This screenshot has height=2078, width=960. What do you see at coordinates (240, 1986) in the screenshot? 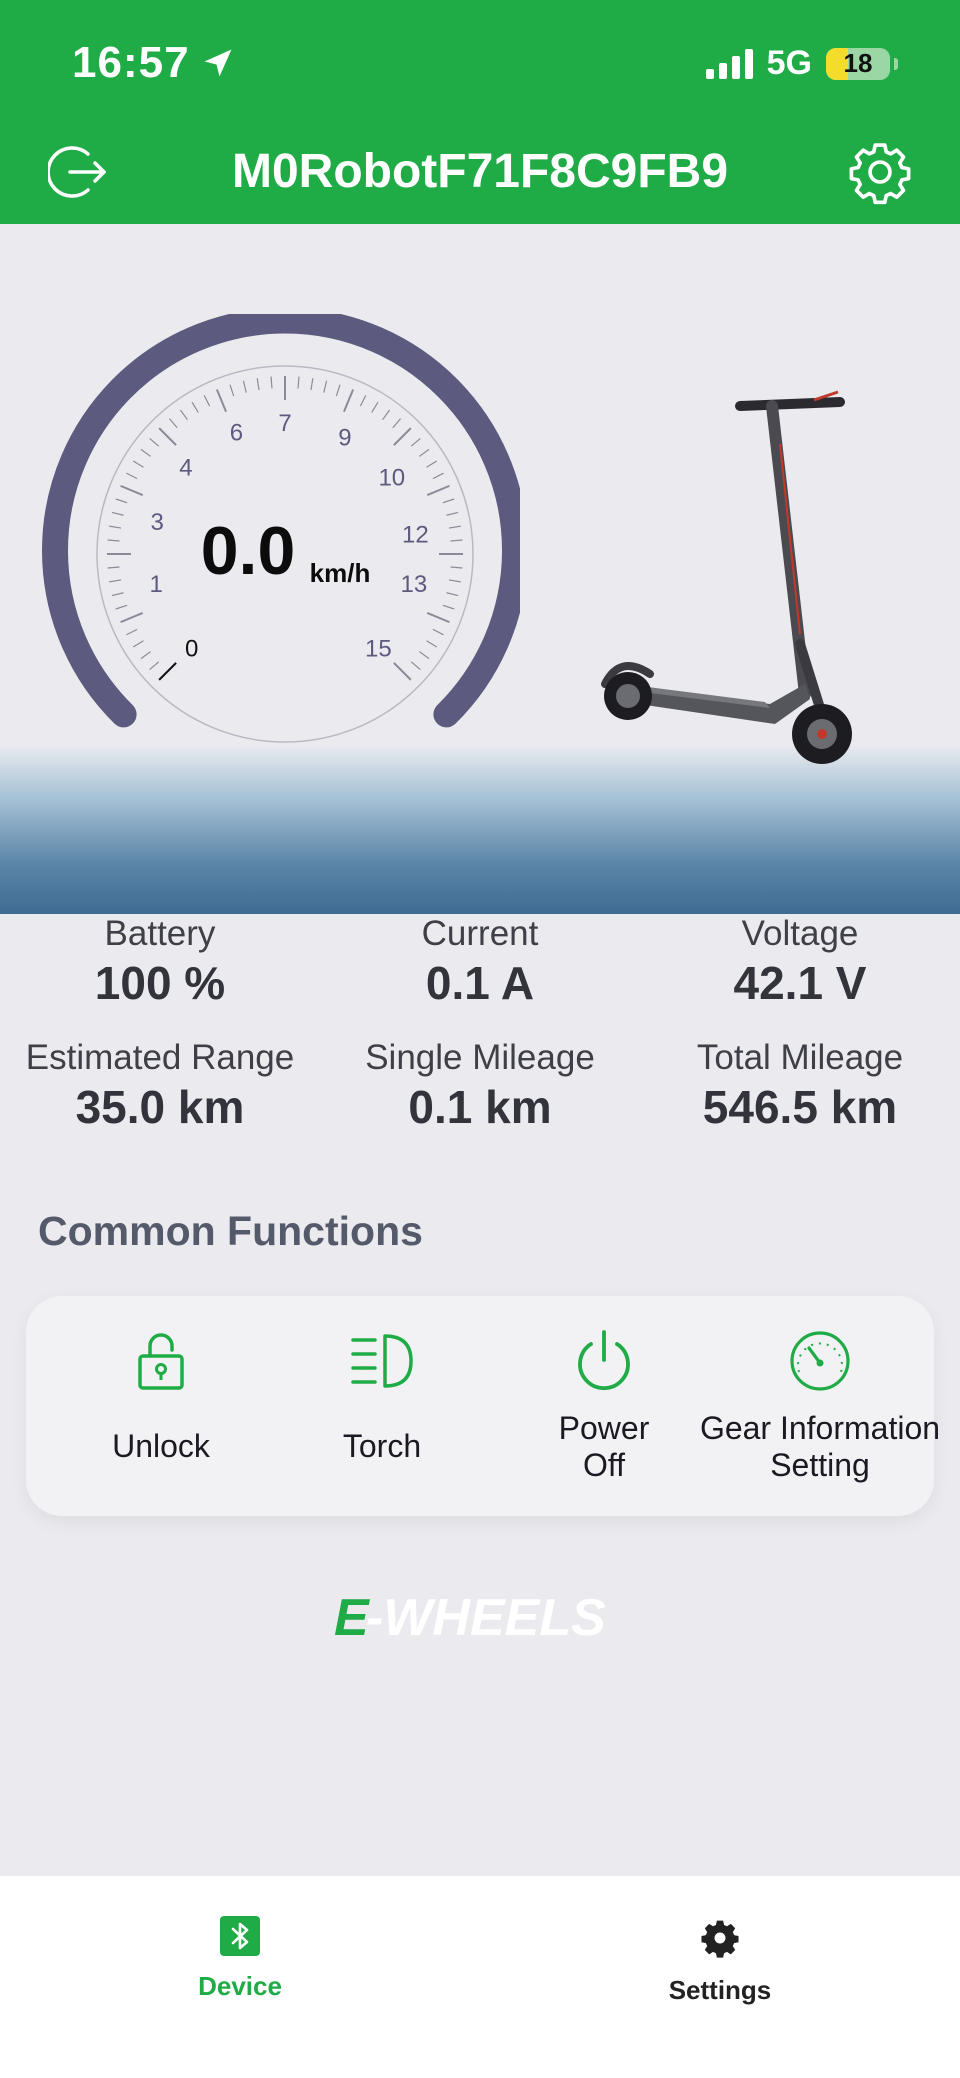
I see `tab-label: Device` at bounding box center [240, 1986].